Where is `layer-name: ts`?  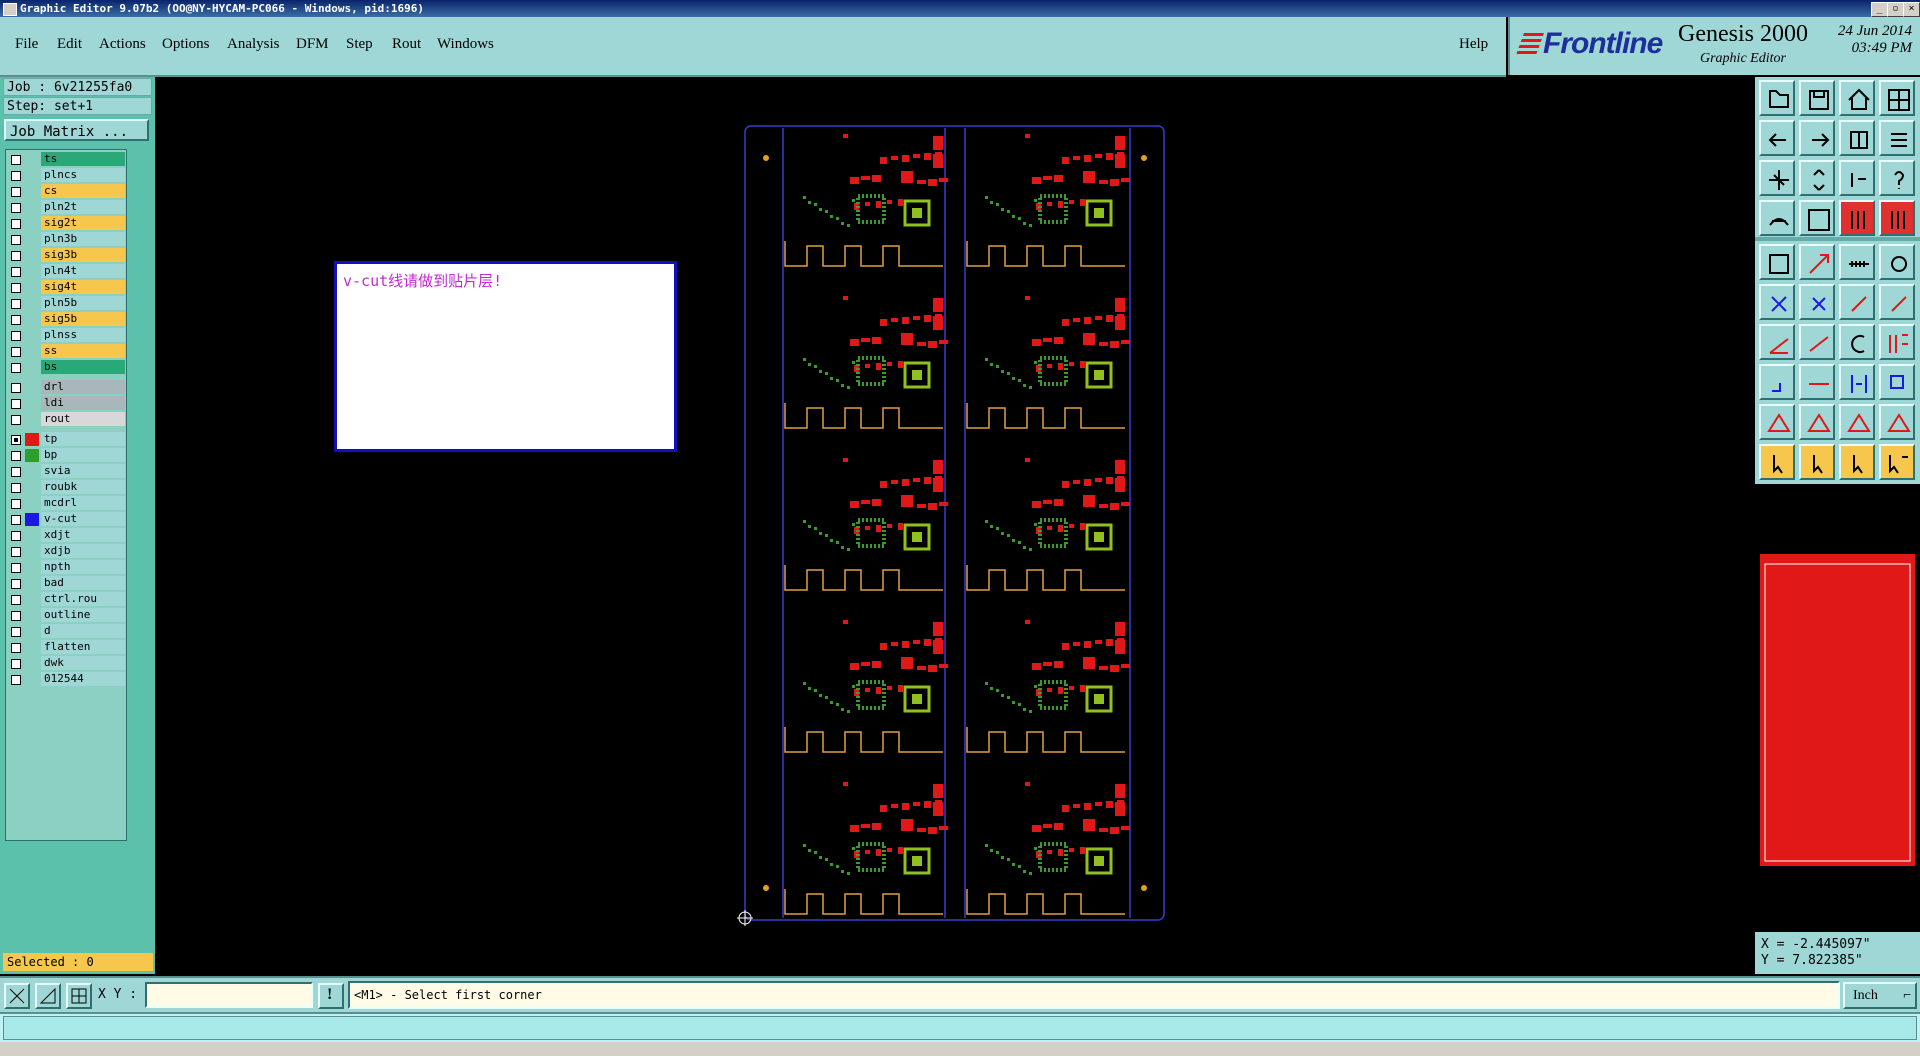
layer-name: ts is located at coordinates (83, 159).